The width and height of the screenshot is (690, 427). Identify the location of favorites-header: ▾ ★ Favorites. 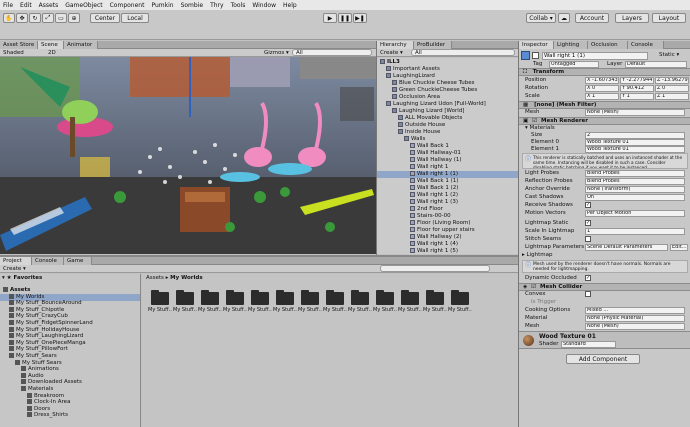
(22, 278).